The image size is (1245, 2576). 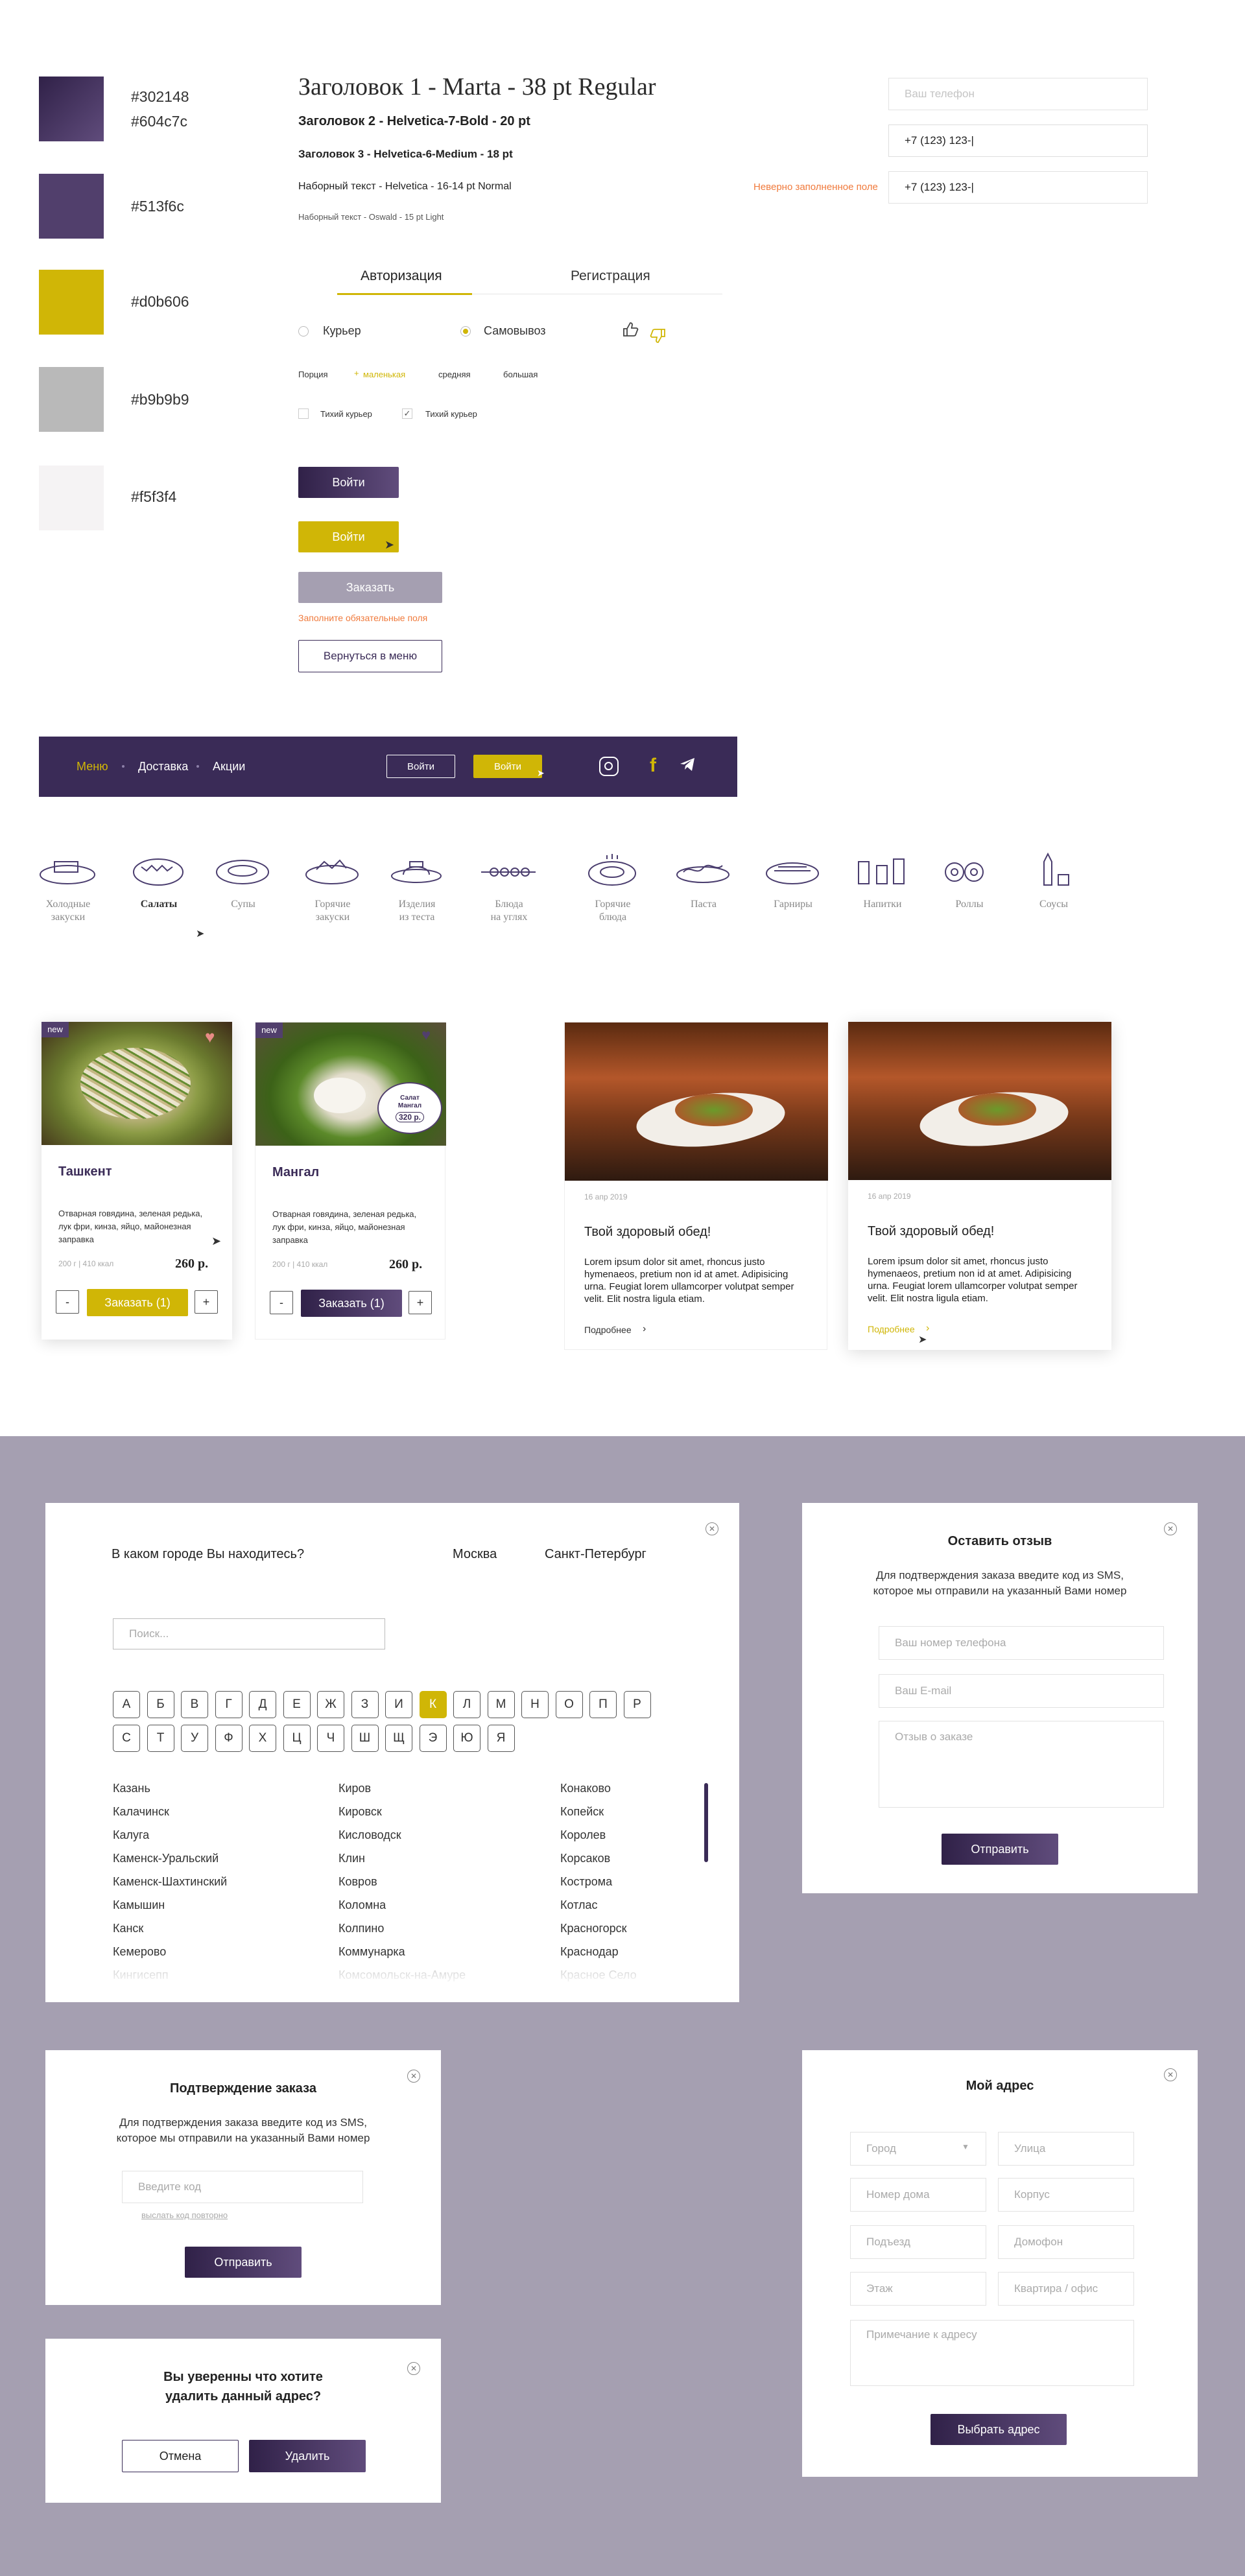 What do you see at coordinates (160, 1738) in the screenshot?
I see `letter-key: Т` at bounding box center [160, 1738].